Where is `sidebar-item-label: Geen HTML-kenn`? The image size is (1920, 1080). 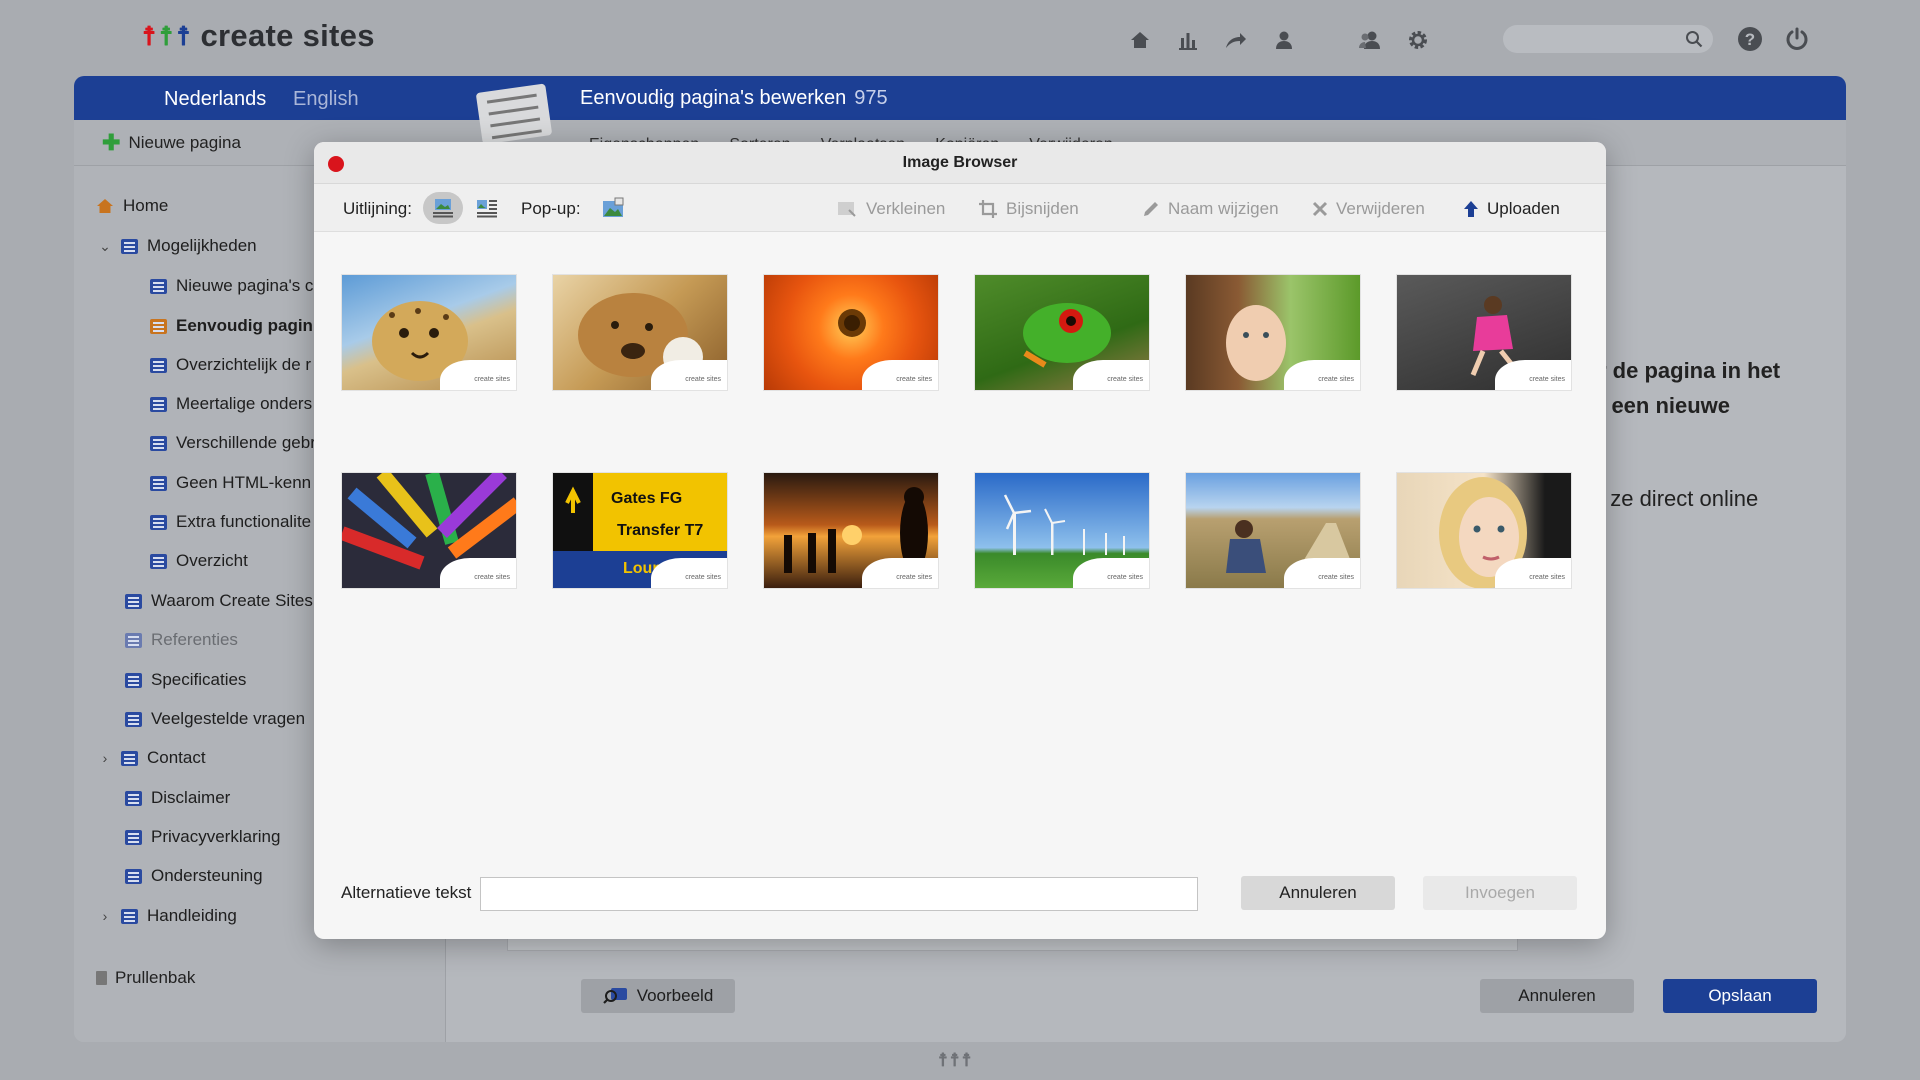
sidebar-item-label: Geen HTML-kenn is located at coordinates (244, 482).